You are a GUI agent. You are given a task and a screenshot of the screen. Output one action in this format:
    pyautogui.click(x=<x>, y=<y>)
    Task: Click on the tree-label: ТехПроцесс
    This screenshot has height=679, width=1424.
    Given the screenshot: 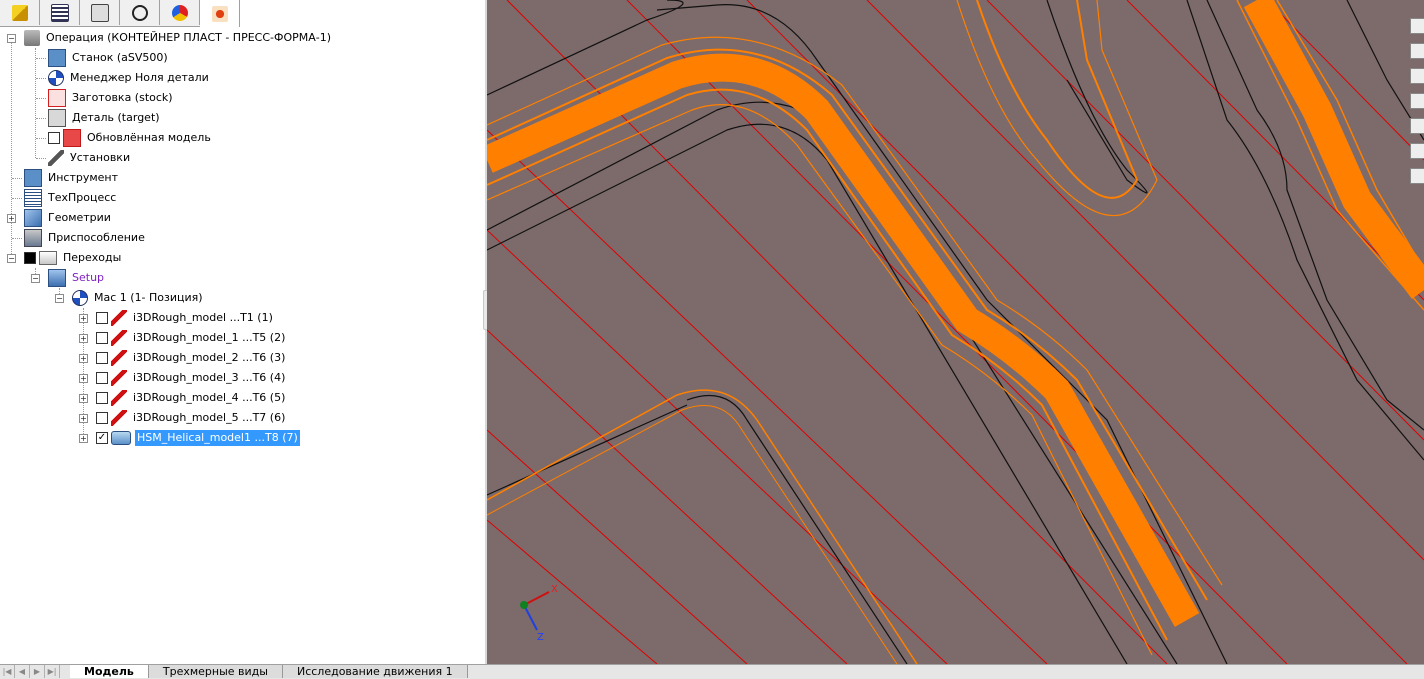 What is the action you would take?
    pyautogui.click(x=82, y=197)
    